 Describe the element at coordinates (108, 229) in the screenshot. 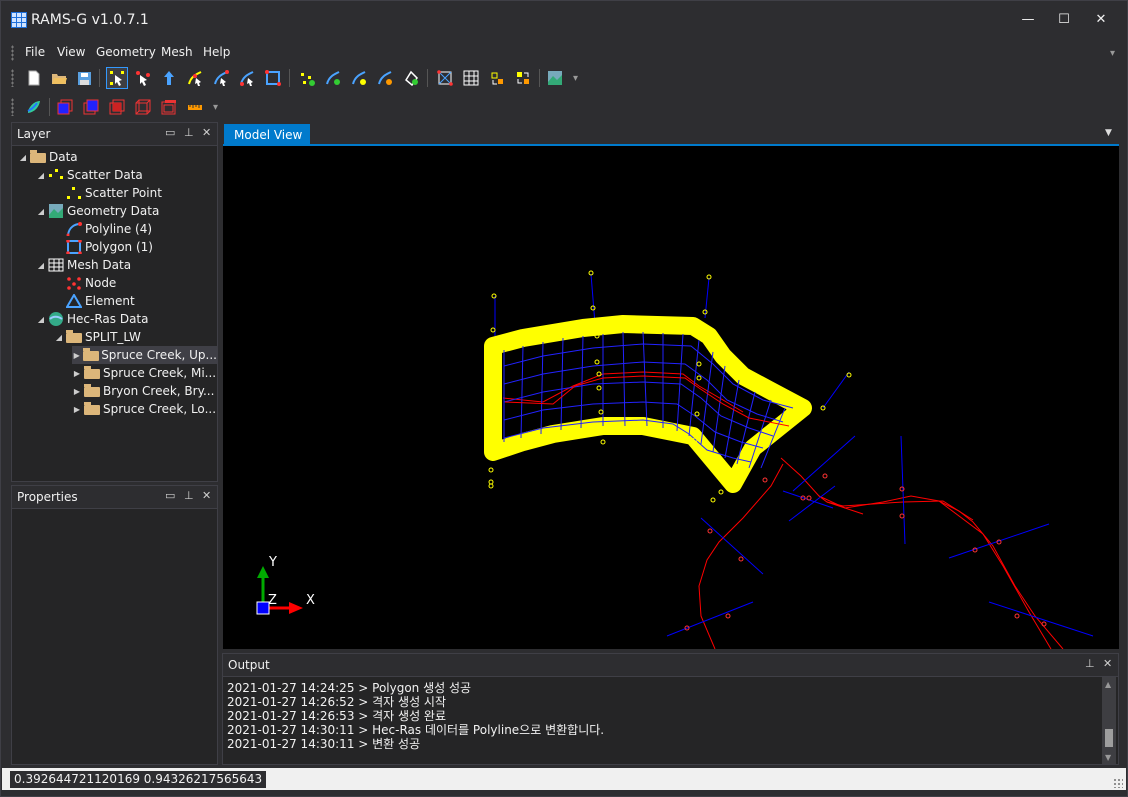

I see `tree-item-polyline: Polyline (4)` at that location.